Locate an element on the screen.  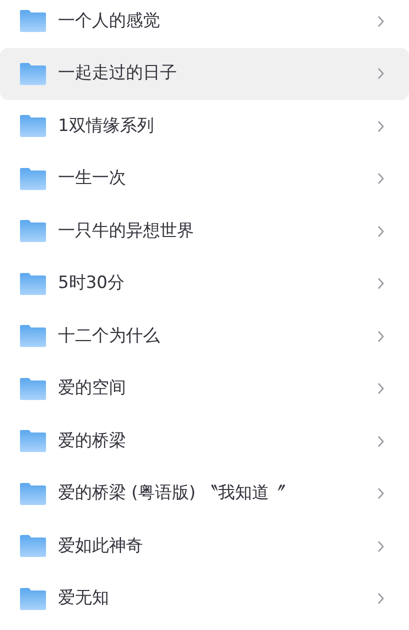
folder-name: 1双情缘系列 is located at coordinates (106, 126).